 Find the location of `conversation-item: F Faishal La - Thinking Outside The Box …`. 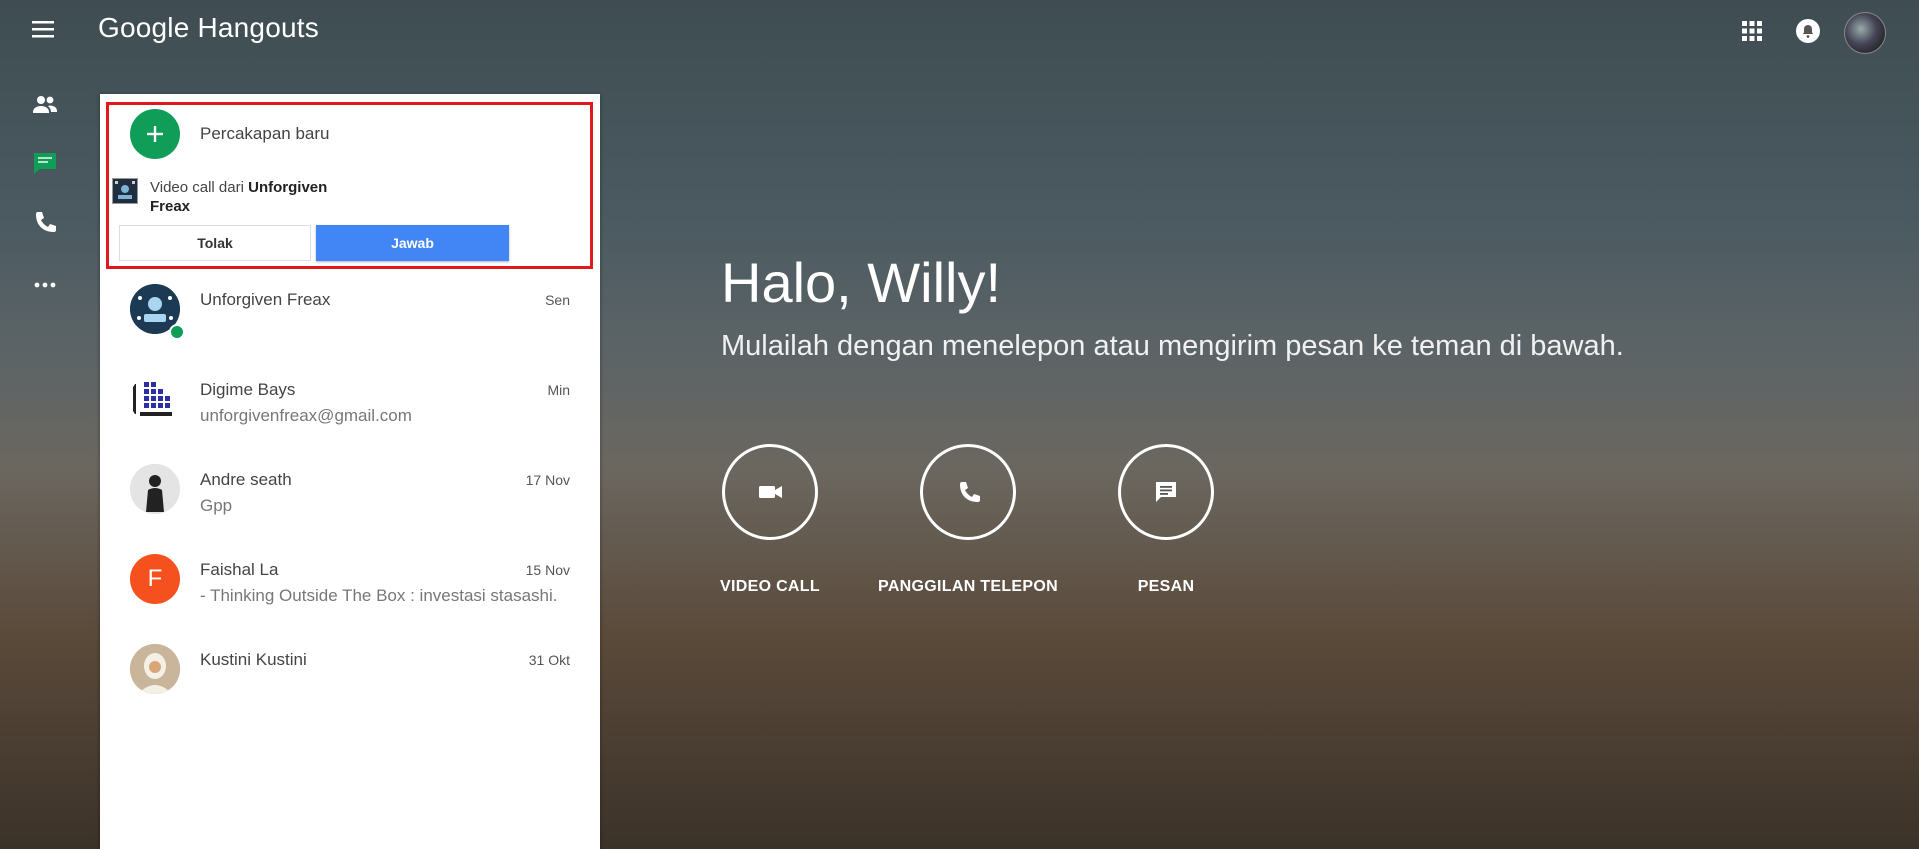

conversation-item: F Faishal La - Thinking Outside The Box … is located at coordinates (350, 590).